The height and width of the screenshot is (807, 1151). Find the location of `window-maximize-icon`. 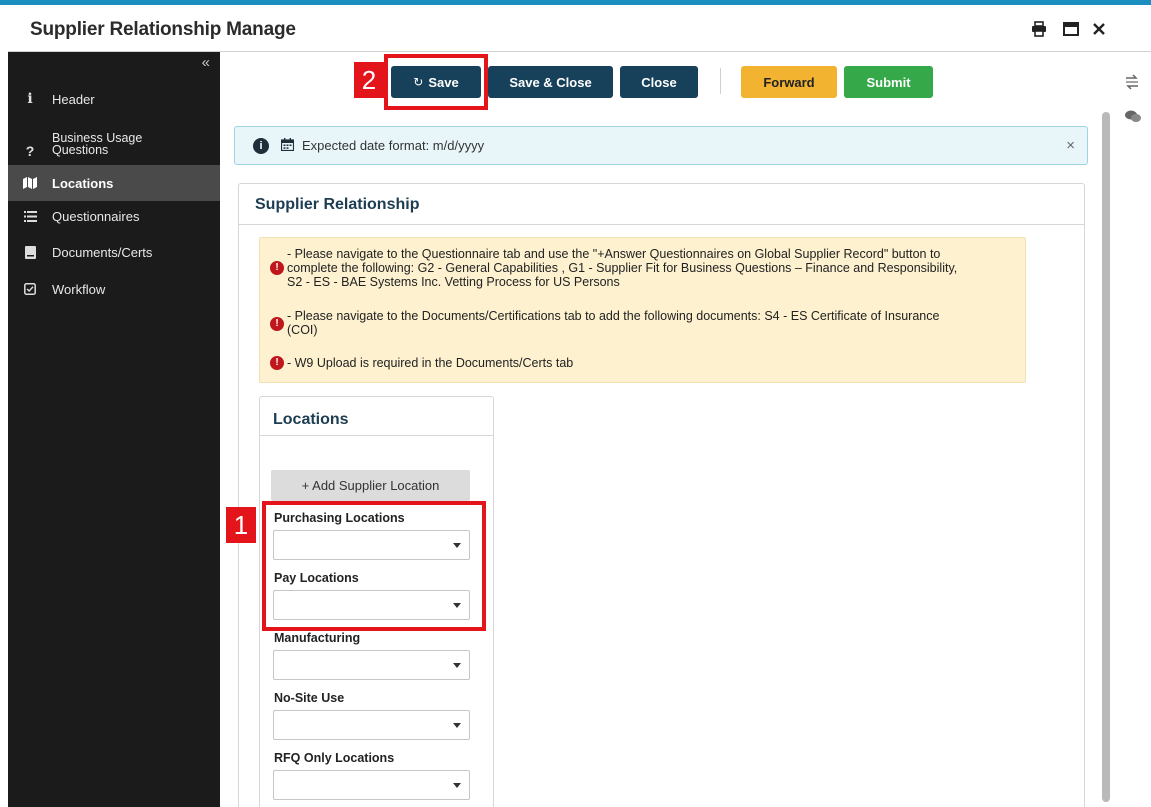

window-maximize-icon is located at coordinates (1071, 29).